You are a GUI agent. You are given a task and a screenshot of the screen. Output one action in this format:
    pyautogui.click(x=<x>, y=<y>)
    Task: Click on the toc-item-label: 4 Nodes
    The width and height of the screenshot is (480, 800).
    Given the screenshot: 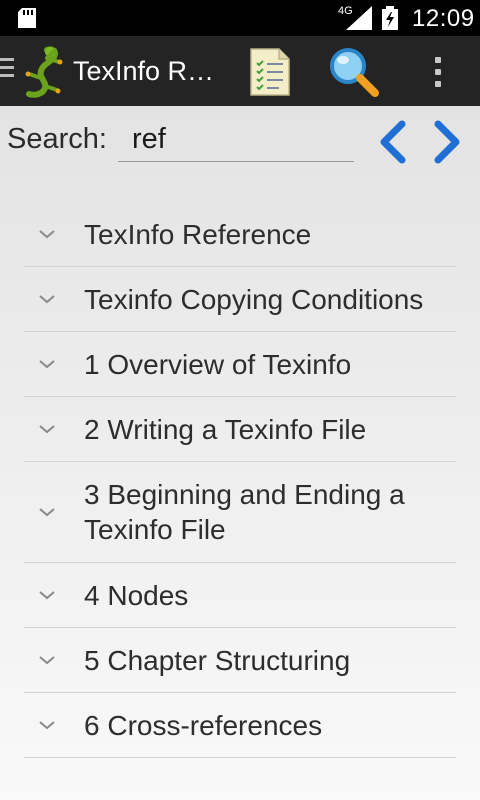 What is the action you would take?
    pyautogui.click(x=136, y=595)
    